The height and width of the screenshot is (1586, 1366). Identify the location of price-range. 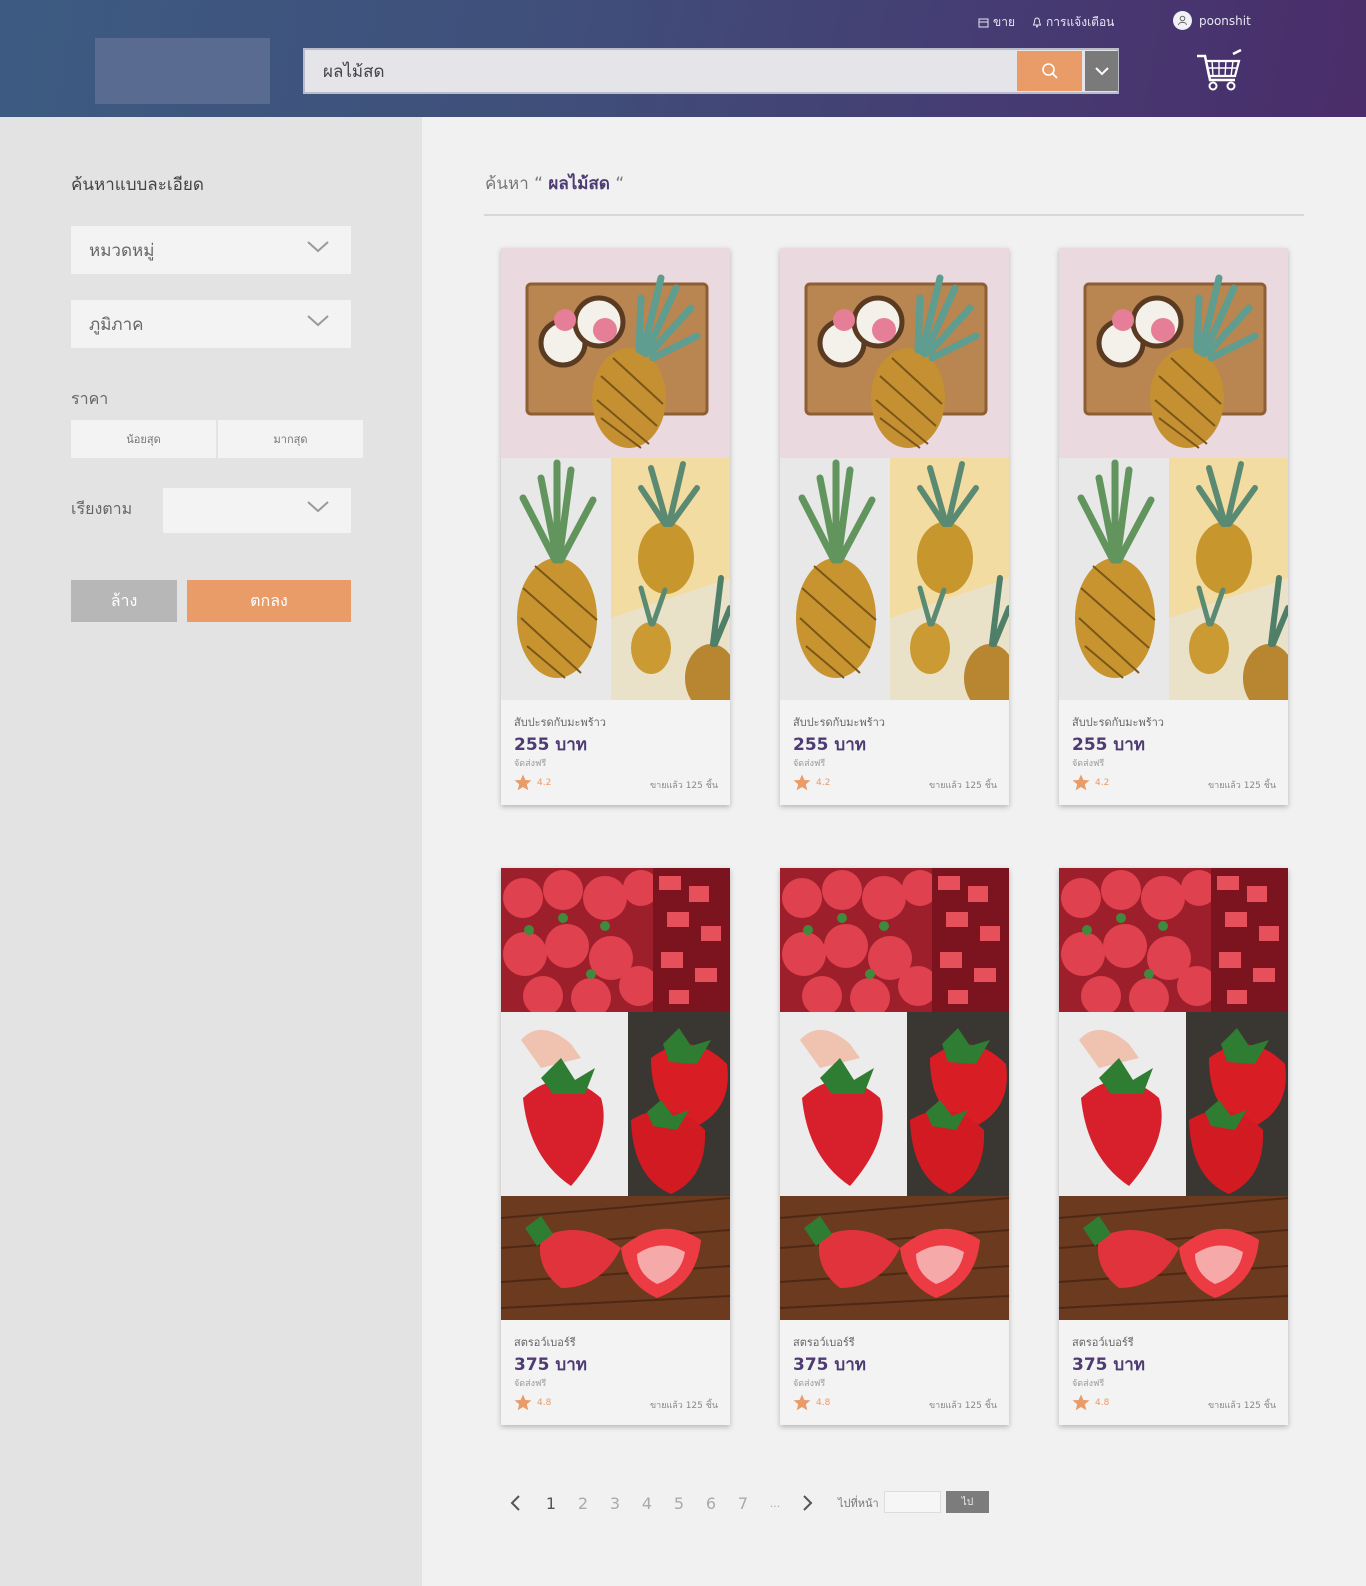
(217, 439).